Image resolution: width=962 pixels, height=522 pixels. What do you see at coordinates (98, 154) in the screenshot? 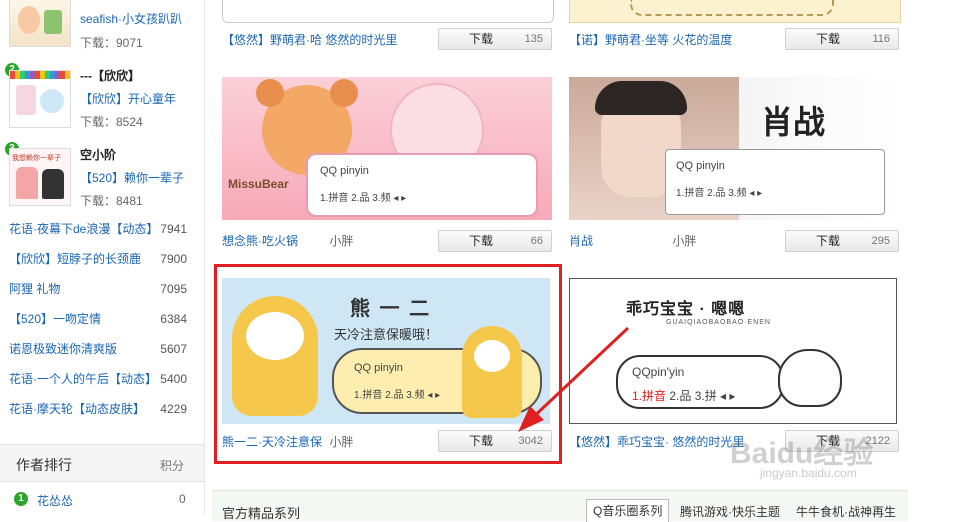
I see `author-name: 空小阶` at bounding box center [98, 154].